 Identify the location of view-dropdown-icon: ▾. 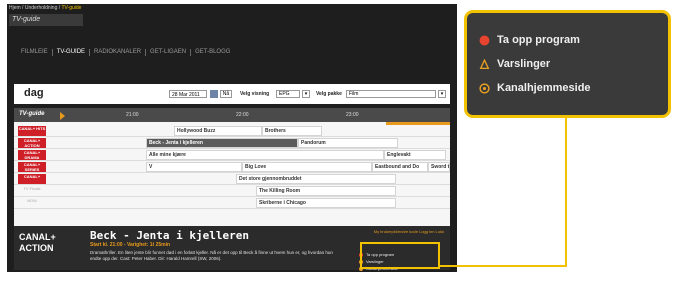
(306, 94).